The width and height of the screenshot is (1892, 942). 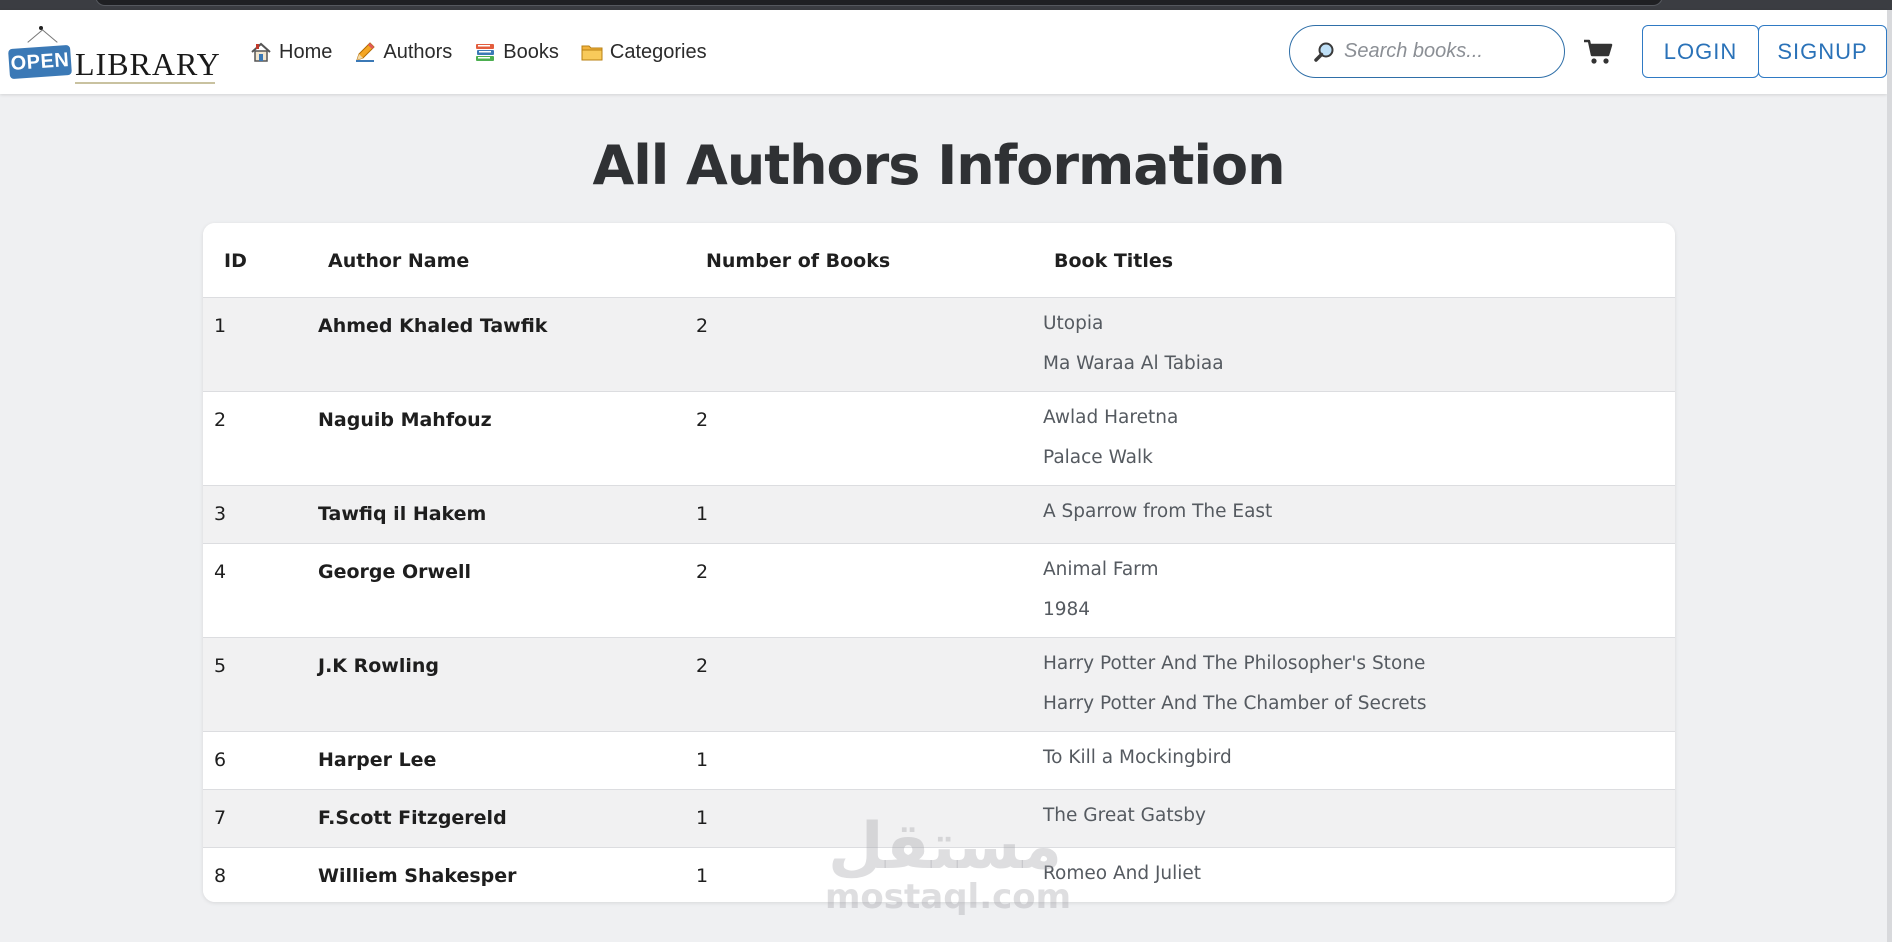 What do you see at coordinates (939, 874) in the screenshot?
I see `table-row: 8 Williem Shakesper 1 Romeo And Juliet` at bounding box center [939, 874].